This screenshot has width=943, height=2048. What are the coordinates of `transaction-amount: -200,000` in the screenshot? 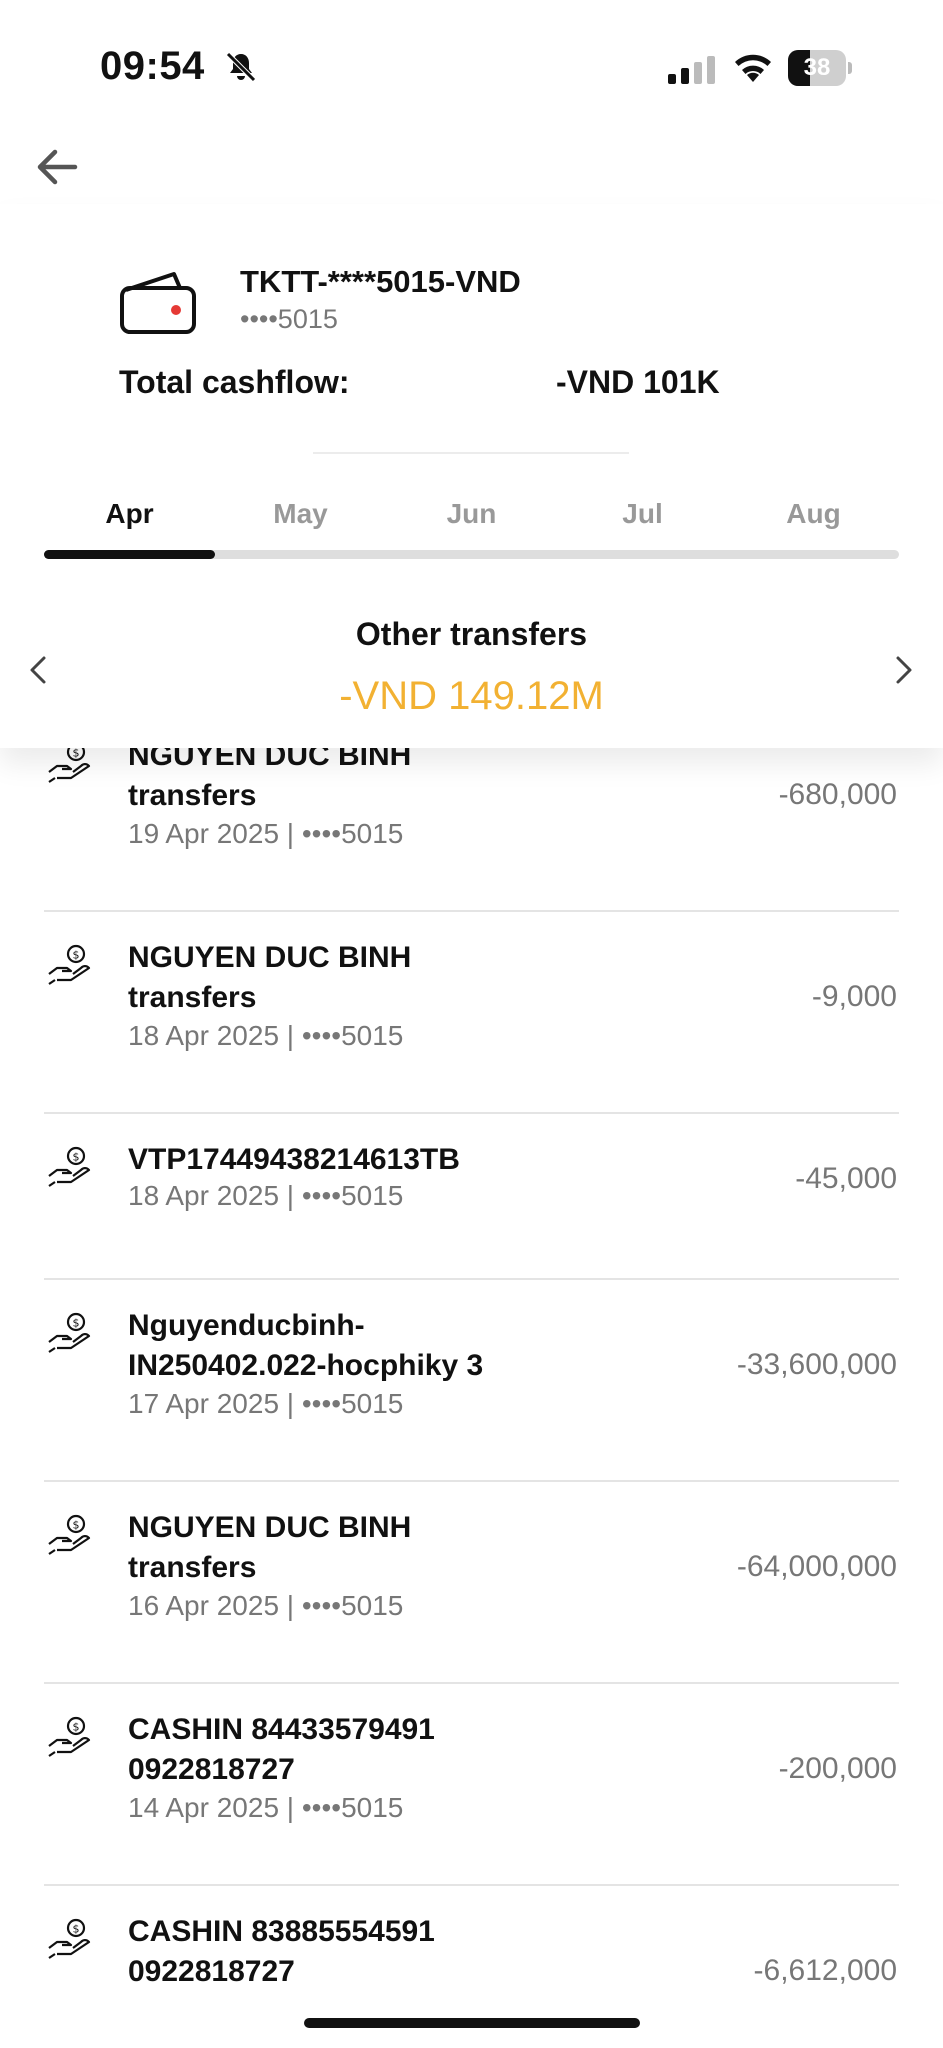 It's located at (837, 1768).